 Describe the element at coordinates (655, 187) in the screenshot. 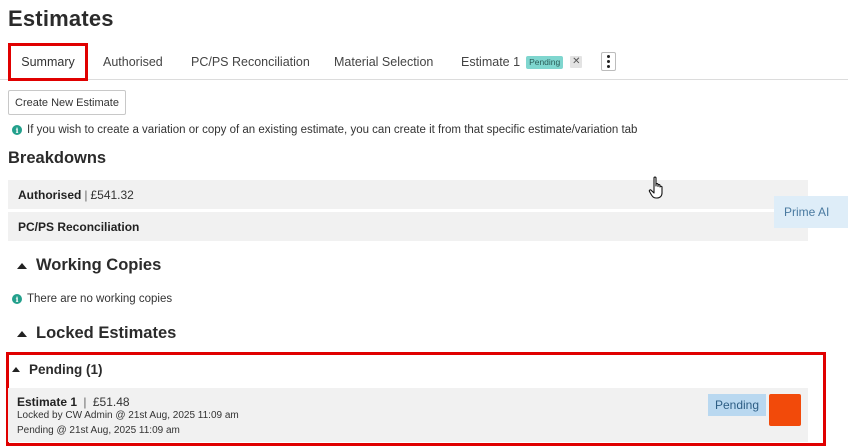

I see `hand-cursor-icon` at that location.